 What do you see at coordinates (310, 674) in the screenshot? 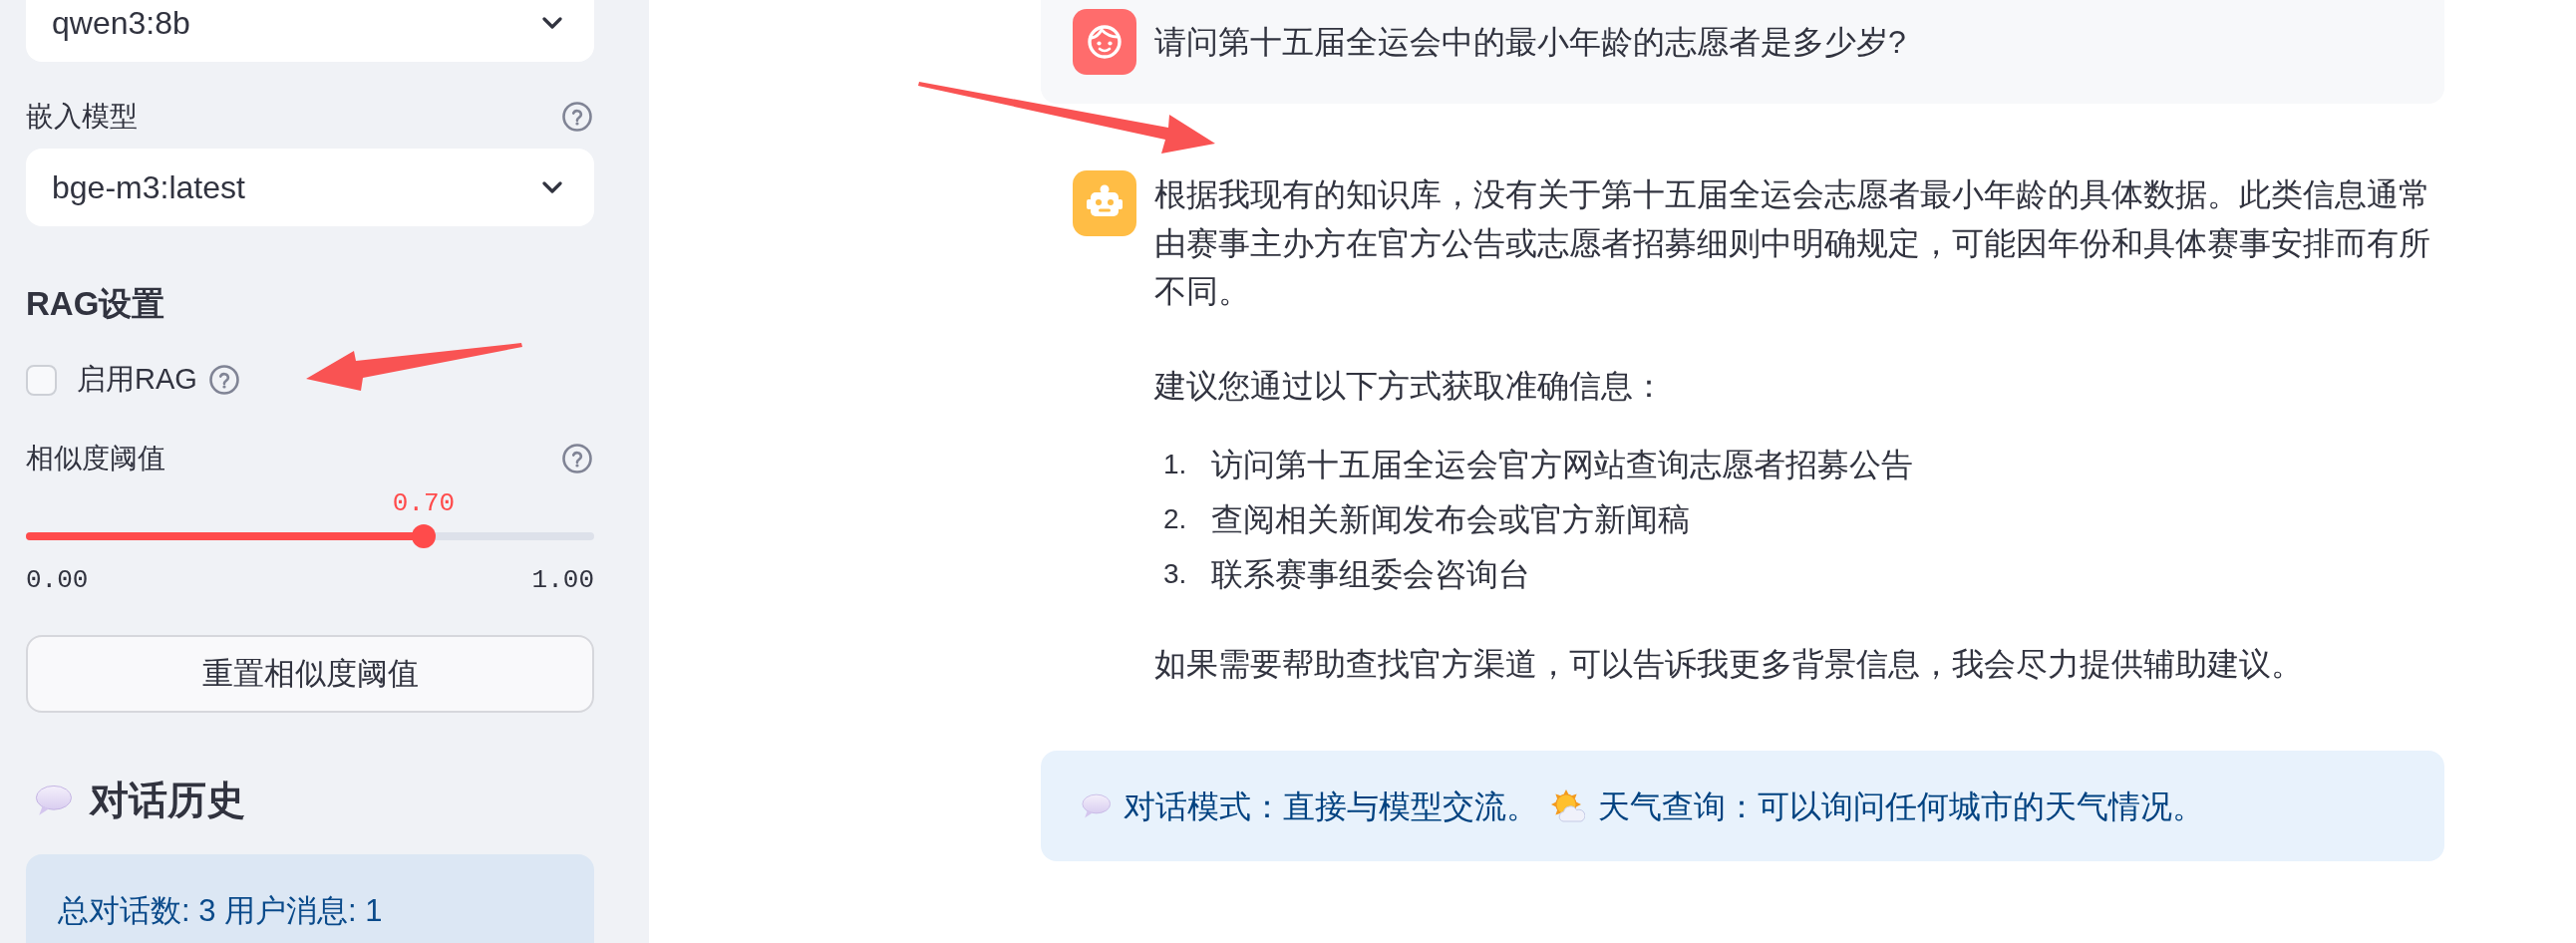
I see `reset-button: 重置相似度阈值` at bounding box center [310, 674].